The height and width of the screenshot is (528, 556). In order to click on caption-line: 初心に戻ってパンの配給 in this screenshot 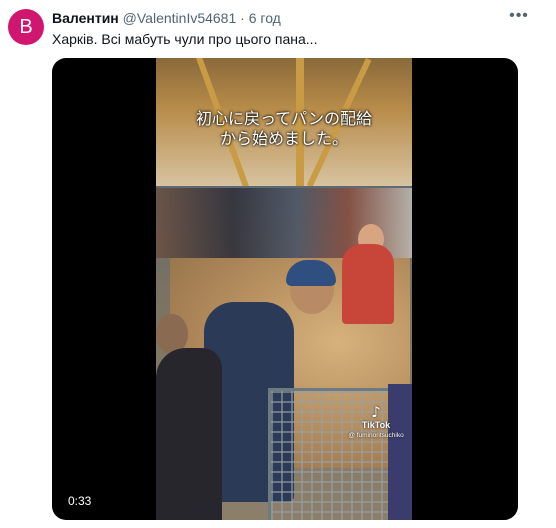, I will do `click(283, 119)`.